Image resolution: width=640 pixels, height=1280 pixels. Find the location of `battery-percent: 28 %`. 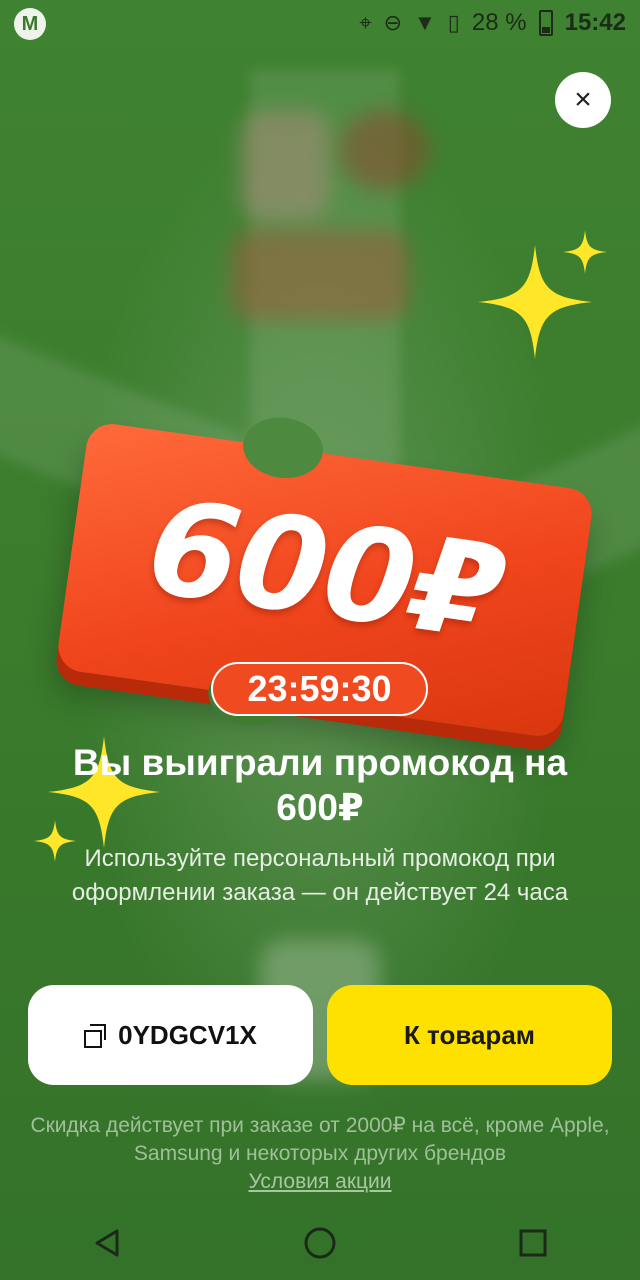

battery-percent: 28 % is located at coordinates (499, 22).